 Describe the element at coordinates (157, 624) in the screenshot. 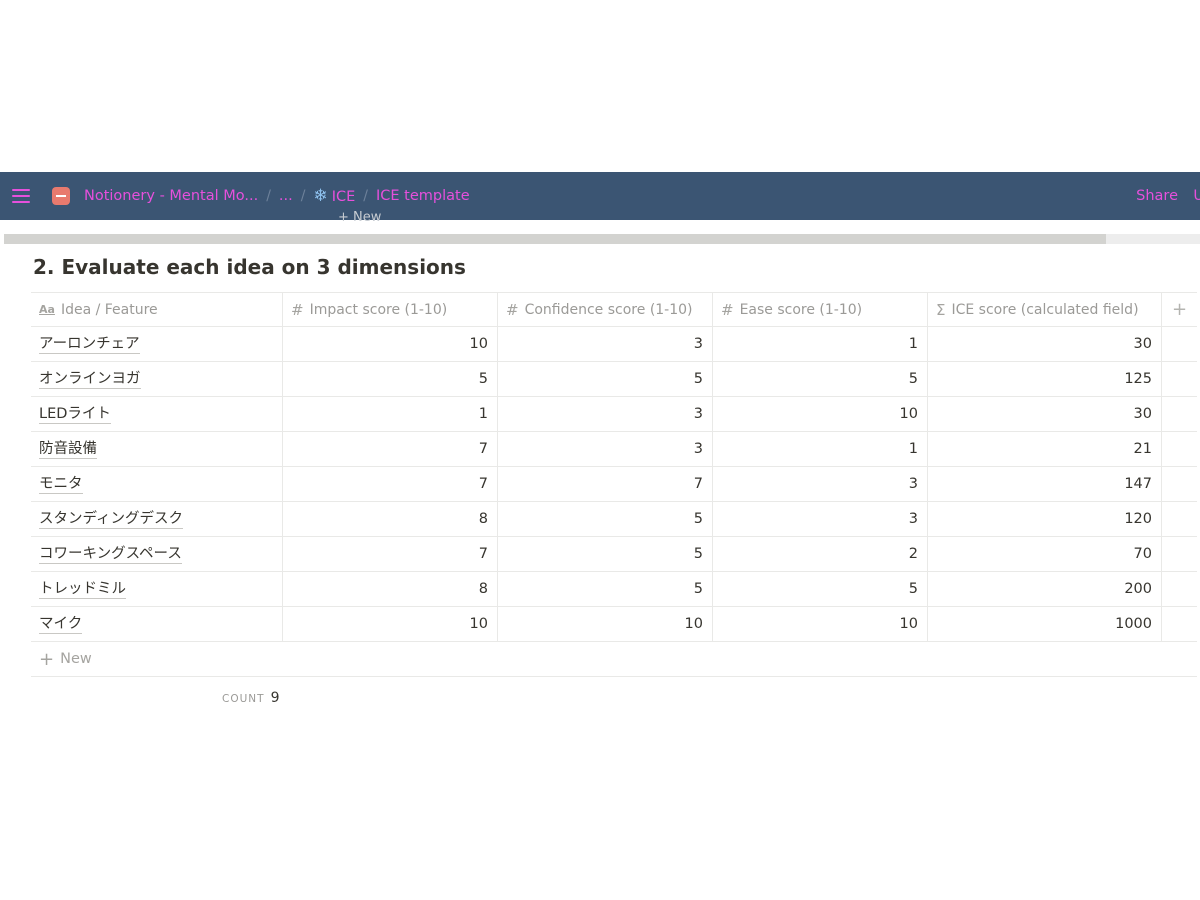

I see `idea-cell: マイク` at that location.